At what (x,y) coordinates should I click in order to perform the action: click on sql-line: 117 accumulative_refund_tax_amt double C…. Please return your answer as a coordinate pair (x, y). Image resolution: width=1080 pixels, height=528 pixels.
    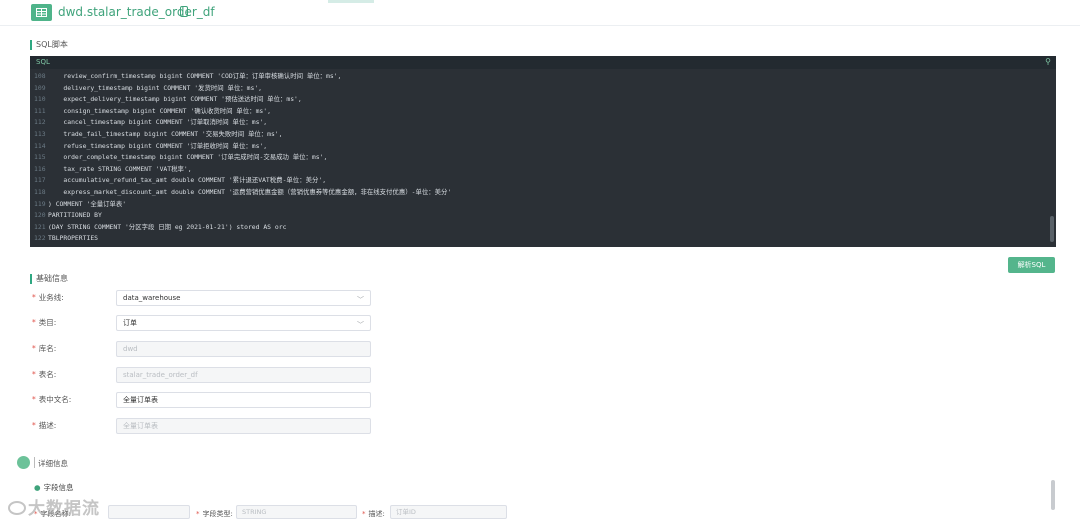
    Looking at the image, I should click on (543, 181).